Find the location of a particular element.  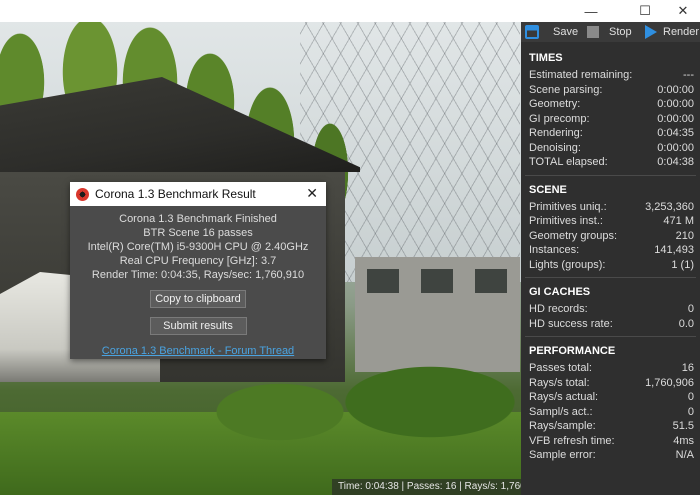

stat-row: TOTAL elapsed: 0:04:38 is located at coordinates (610, 162).